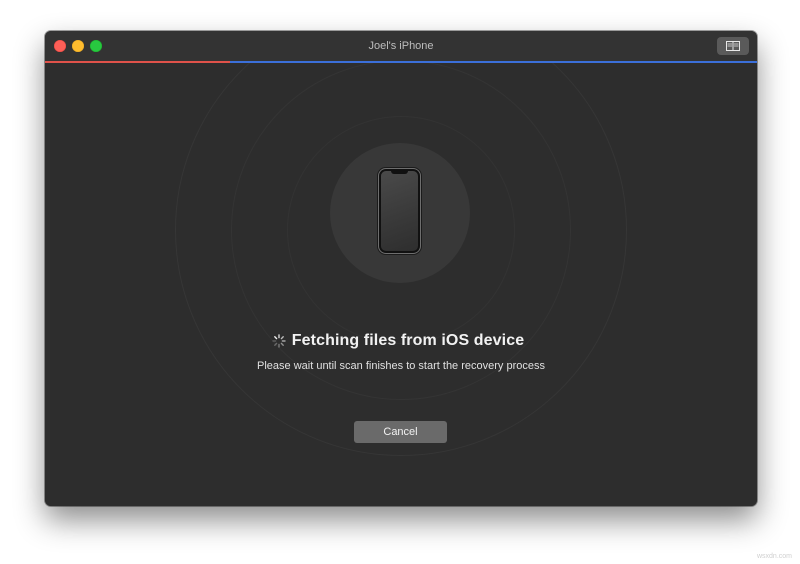 The width and height of the screenshot is (800, 564). Describe the element at coordinates (408, 340) in the screenshot. I see `status-heading: Fetching files from iOS device` at that location.